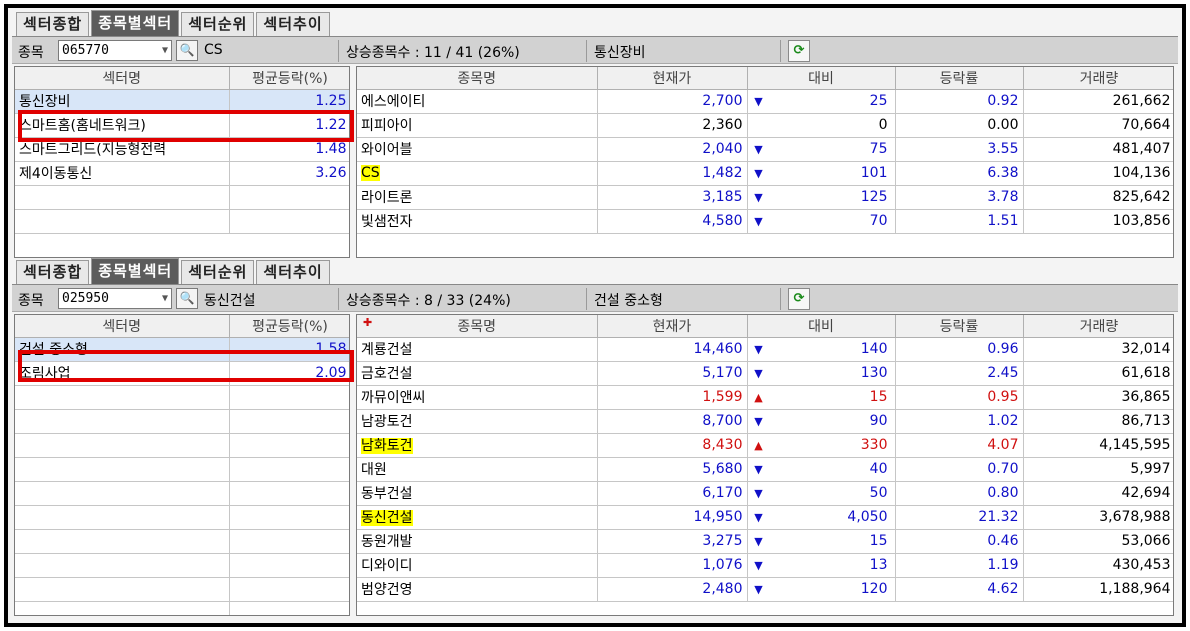 This screenshot has height=631, width=1190. Describe the element at coordinates (1098, 173) in the screenshot. I see `stock-volume: 104,136` at that location.